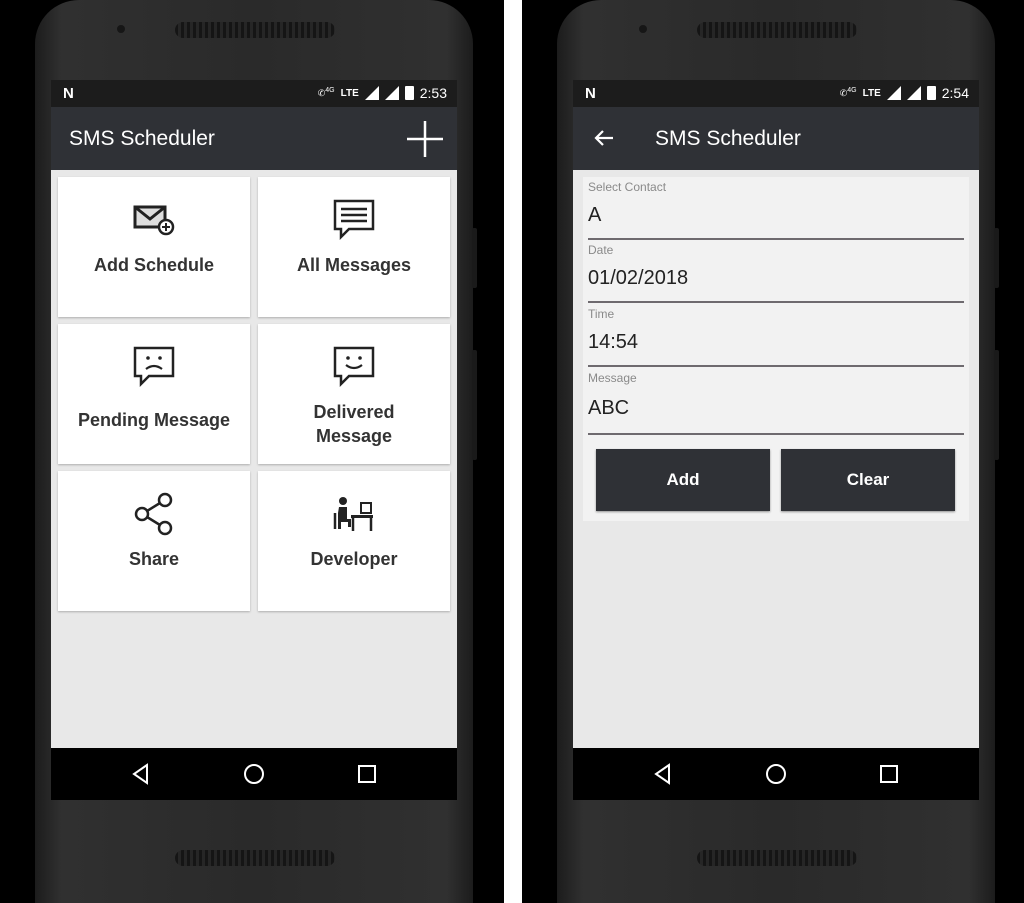  Describe the element at coordinates (354, 424) in the screenshot. I see `tile-label: Delivered Message` at that location.